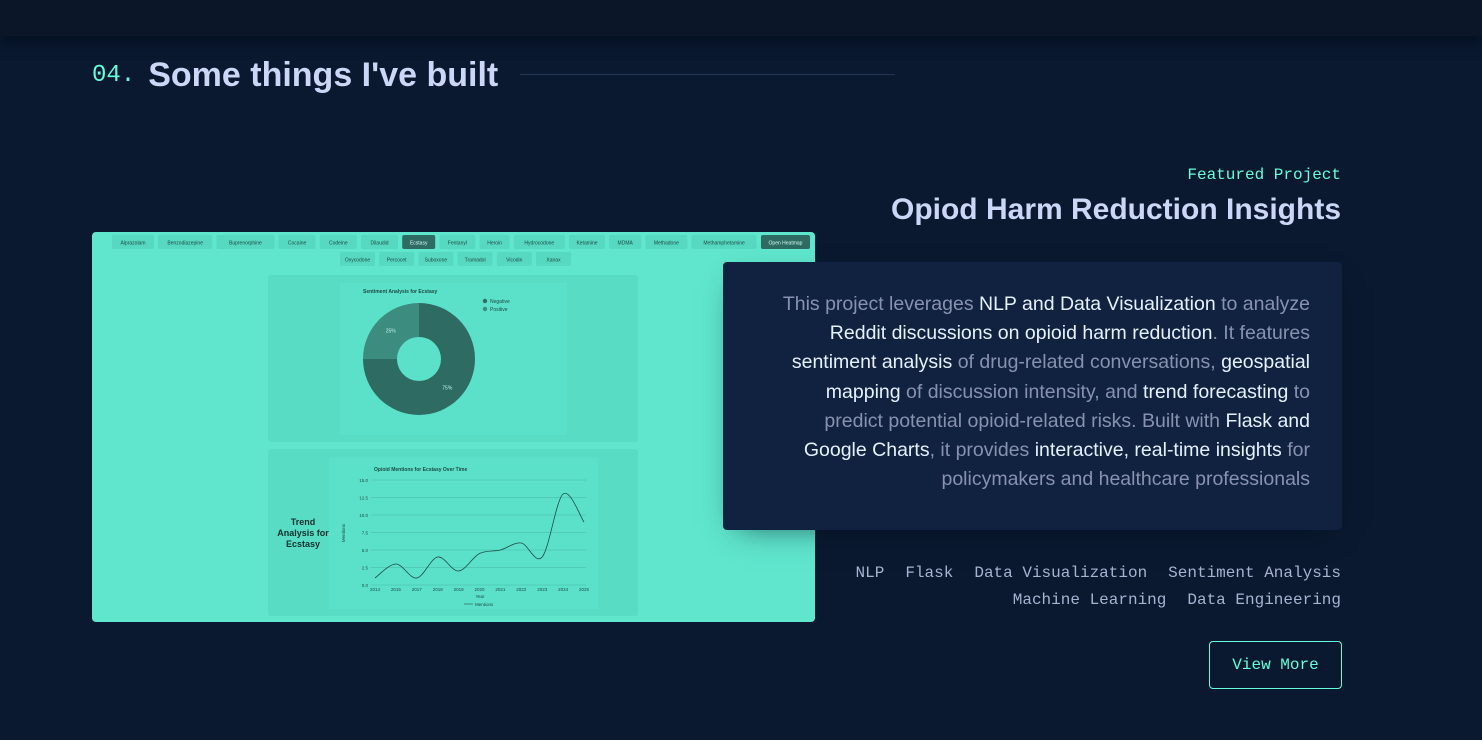  What do you see at coordinates (521, 589) in the screenshot?
I see `x-tick-label: 2022` at bounding box center [521, 589].